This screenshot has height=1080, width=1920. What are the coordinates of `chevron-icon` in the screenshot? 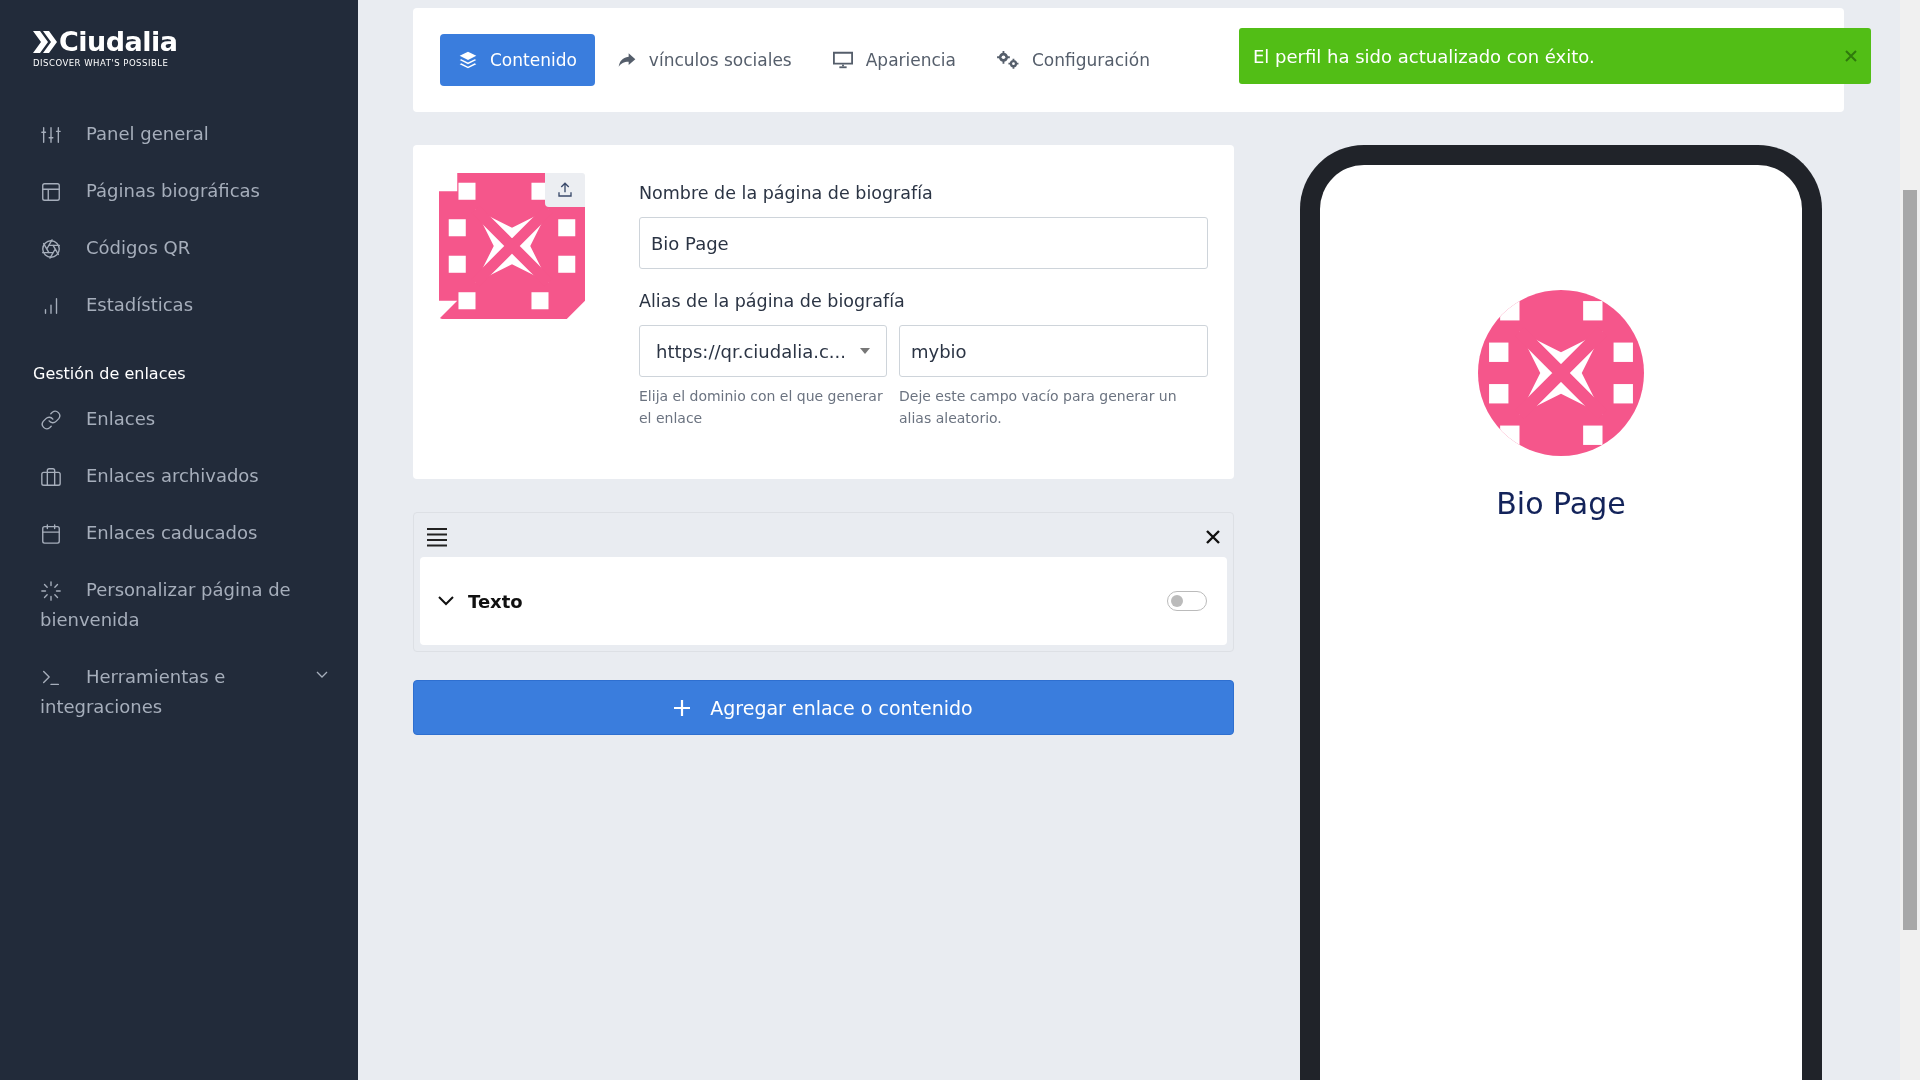 It's located at (446, 601).